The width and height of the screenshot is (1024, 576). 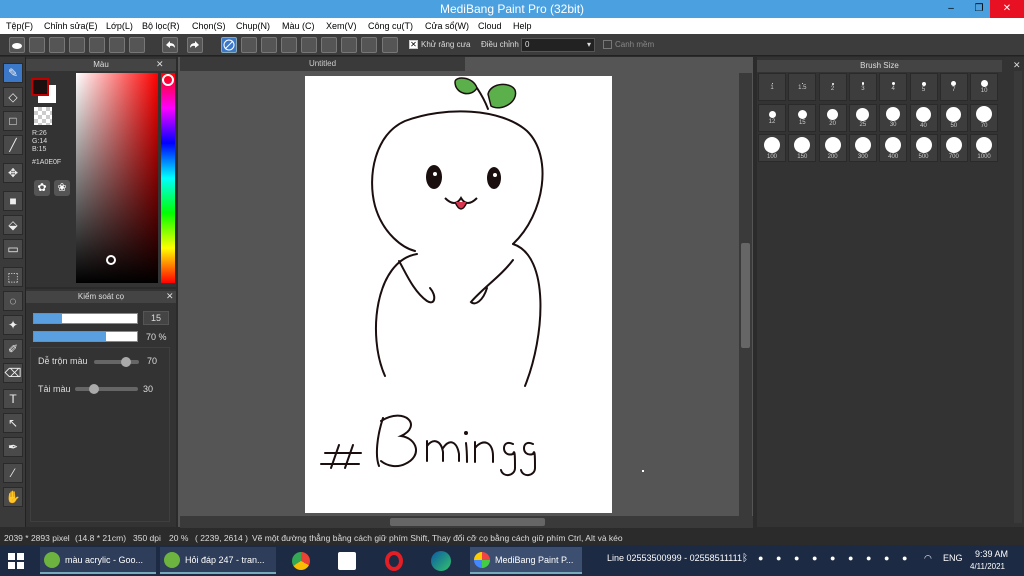 What do you see at coordinates (558, 45) in the screenshot?
I see `adjust-select: 0 ▾` at bounding box center [558, 45].